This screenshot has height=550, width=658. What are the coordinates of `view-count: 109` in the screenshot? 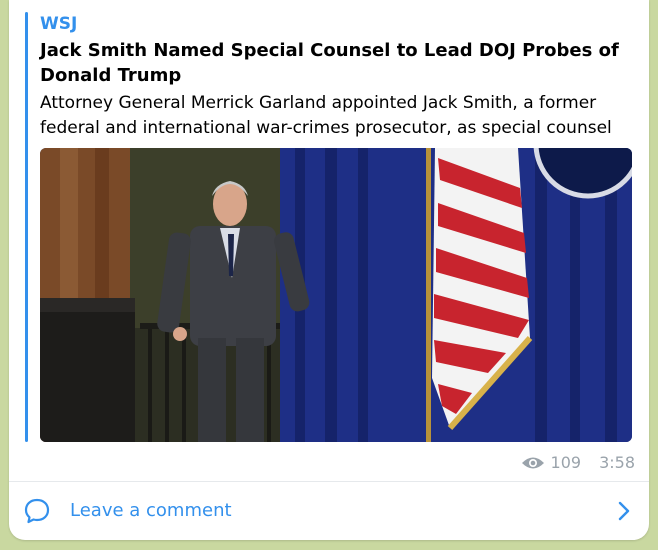 It's located at (566, 462).